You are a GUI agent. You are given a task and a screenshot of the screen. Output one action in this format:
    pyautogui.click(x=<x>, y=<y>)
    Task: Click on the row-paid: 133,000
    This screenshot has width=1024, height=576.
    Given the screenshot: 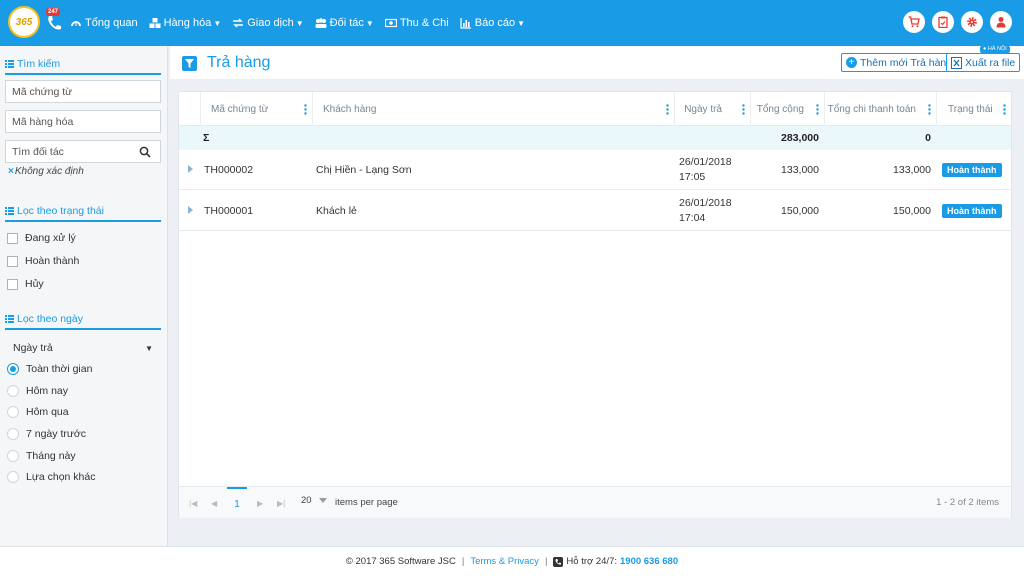 What is the action you would take?
    pyautogui.click(x=912, y=169)
    